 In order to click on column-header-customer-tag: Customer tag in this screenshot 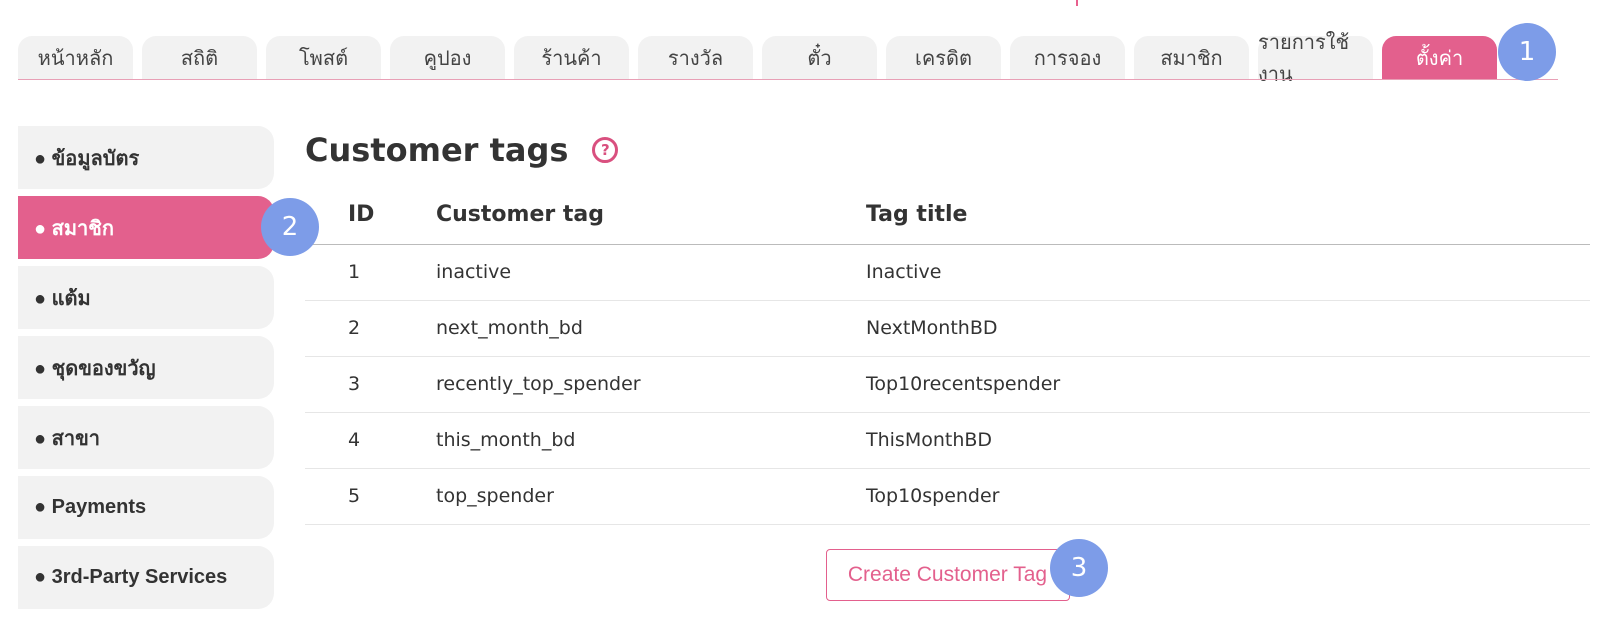, I will do `click(650, 215)`.